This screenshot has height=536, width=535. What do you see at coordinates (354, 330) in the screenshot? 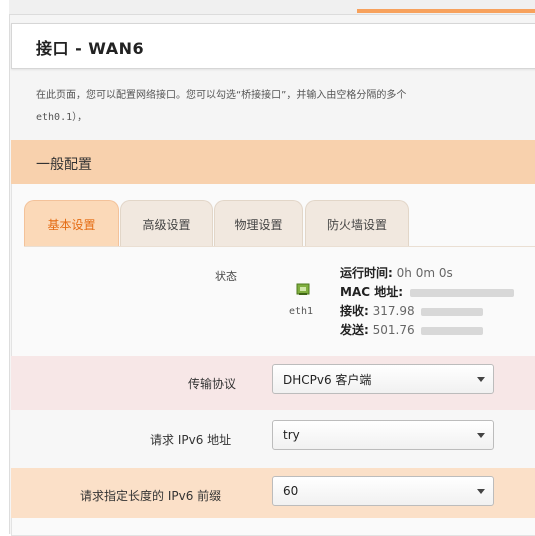
I see `tx-label: 发送:` at bounding box center [354, 330].